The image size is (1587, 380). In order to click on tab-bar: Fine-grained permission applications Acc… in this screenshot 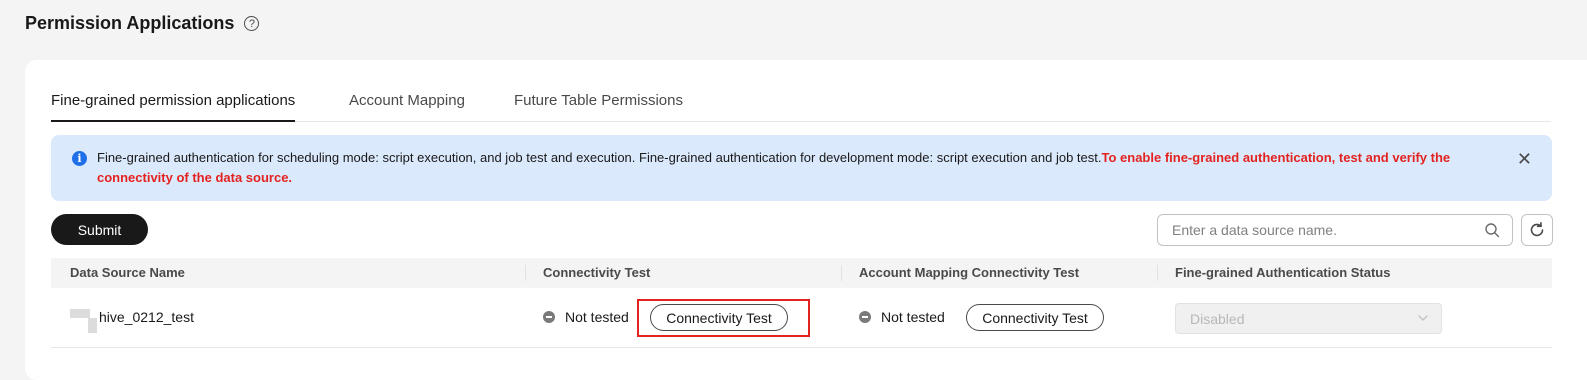, I will do `click(801, 103)`.